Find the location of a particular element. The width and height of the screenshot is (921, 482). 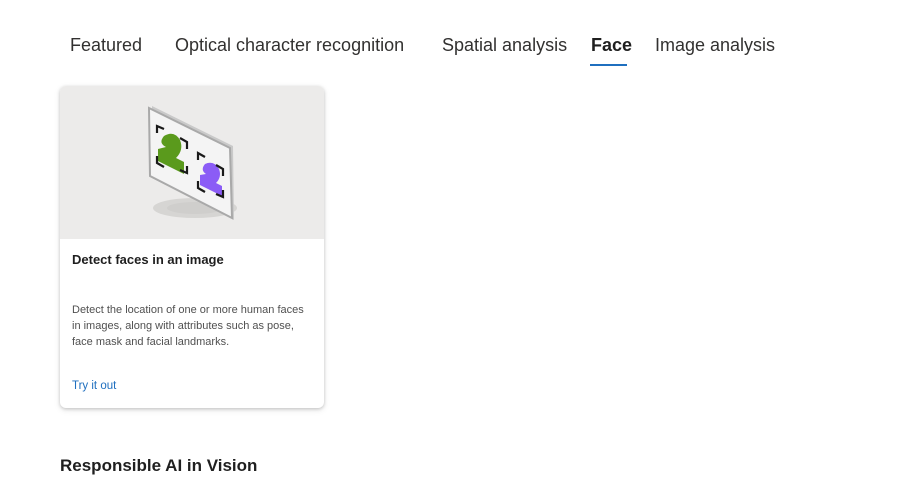

card-title: Detect faces in an image is located at coordinates (148, 259).